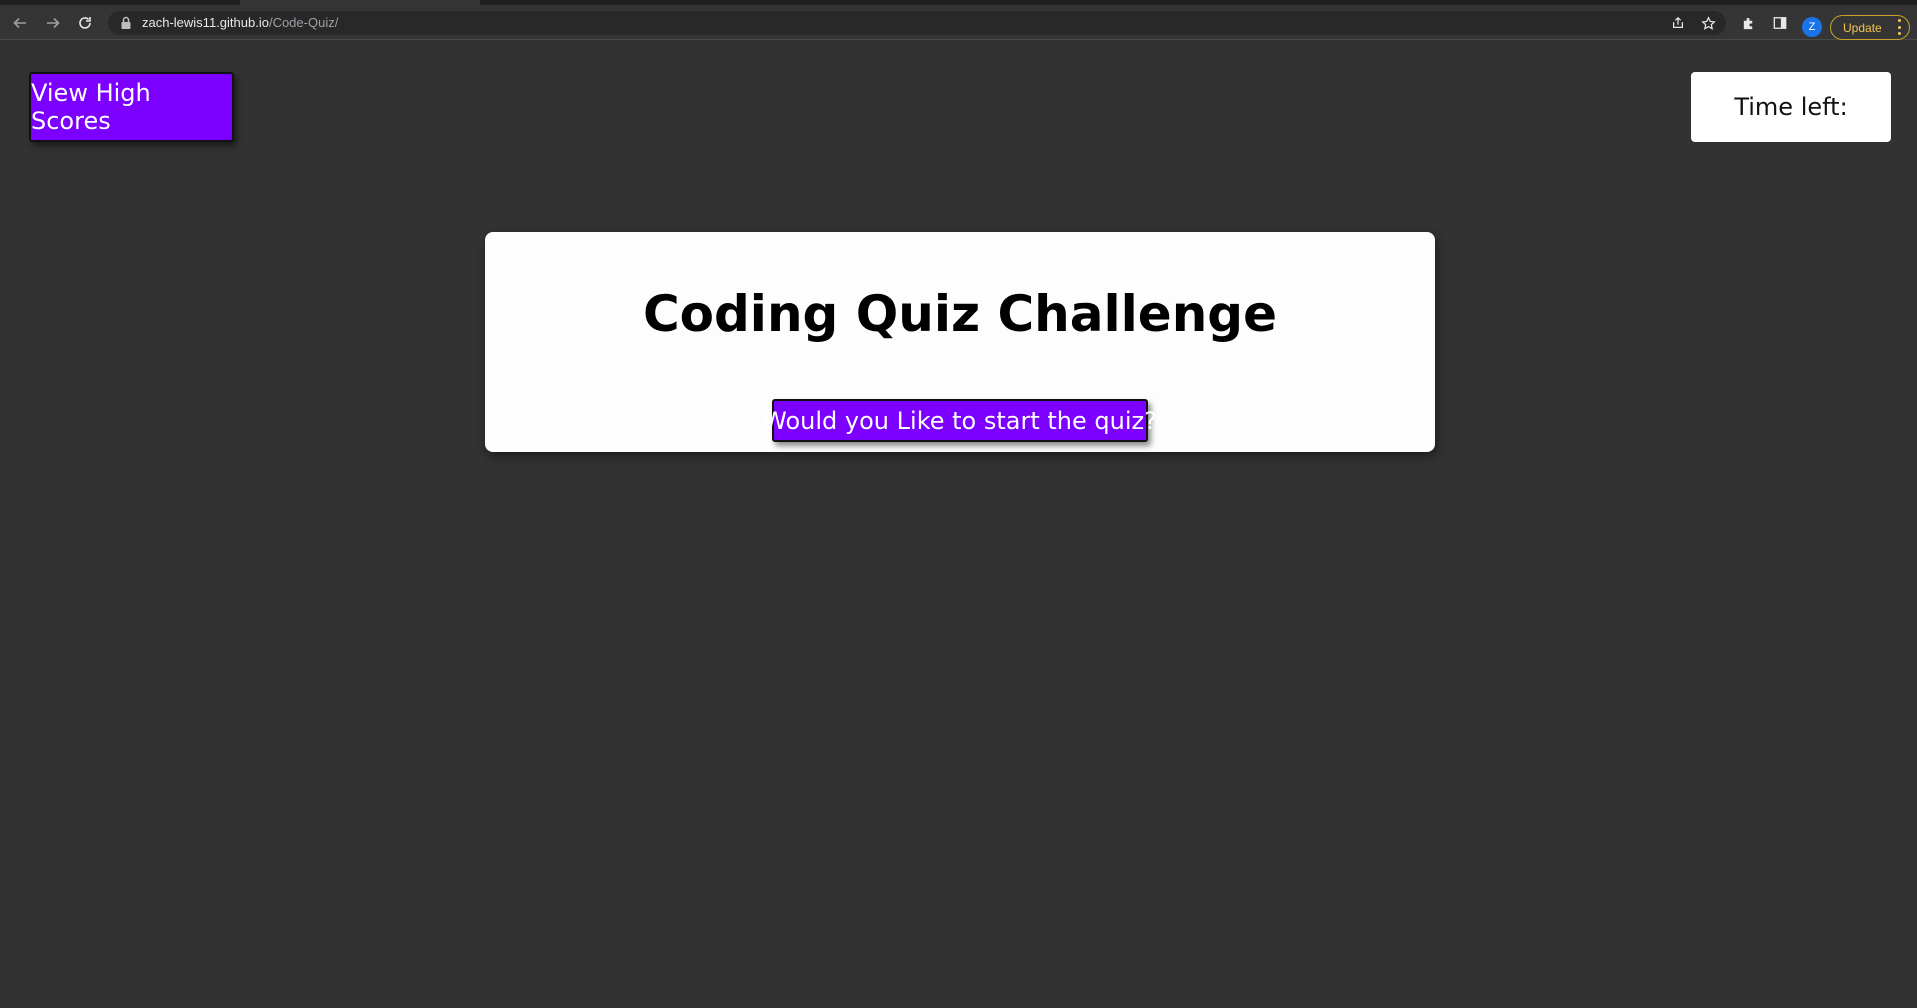 This screenshot has width=1917, height=1008. What do you see at coordinates (1678, 23) in the screenshot?
I see `share-icon` at bounding box center [1678, 23].